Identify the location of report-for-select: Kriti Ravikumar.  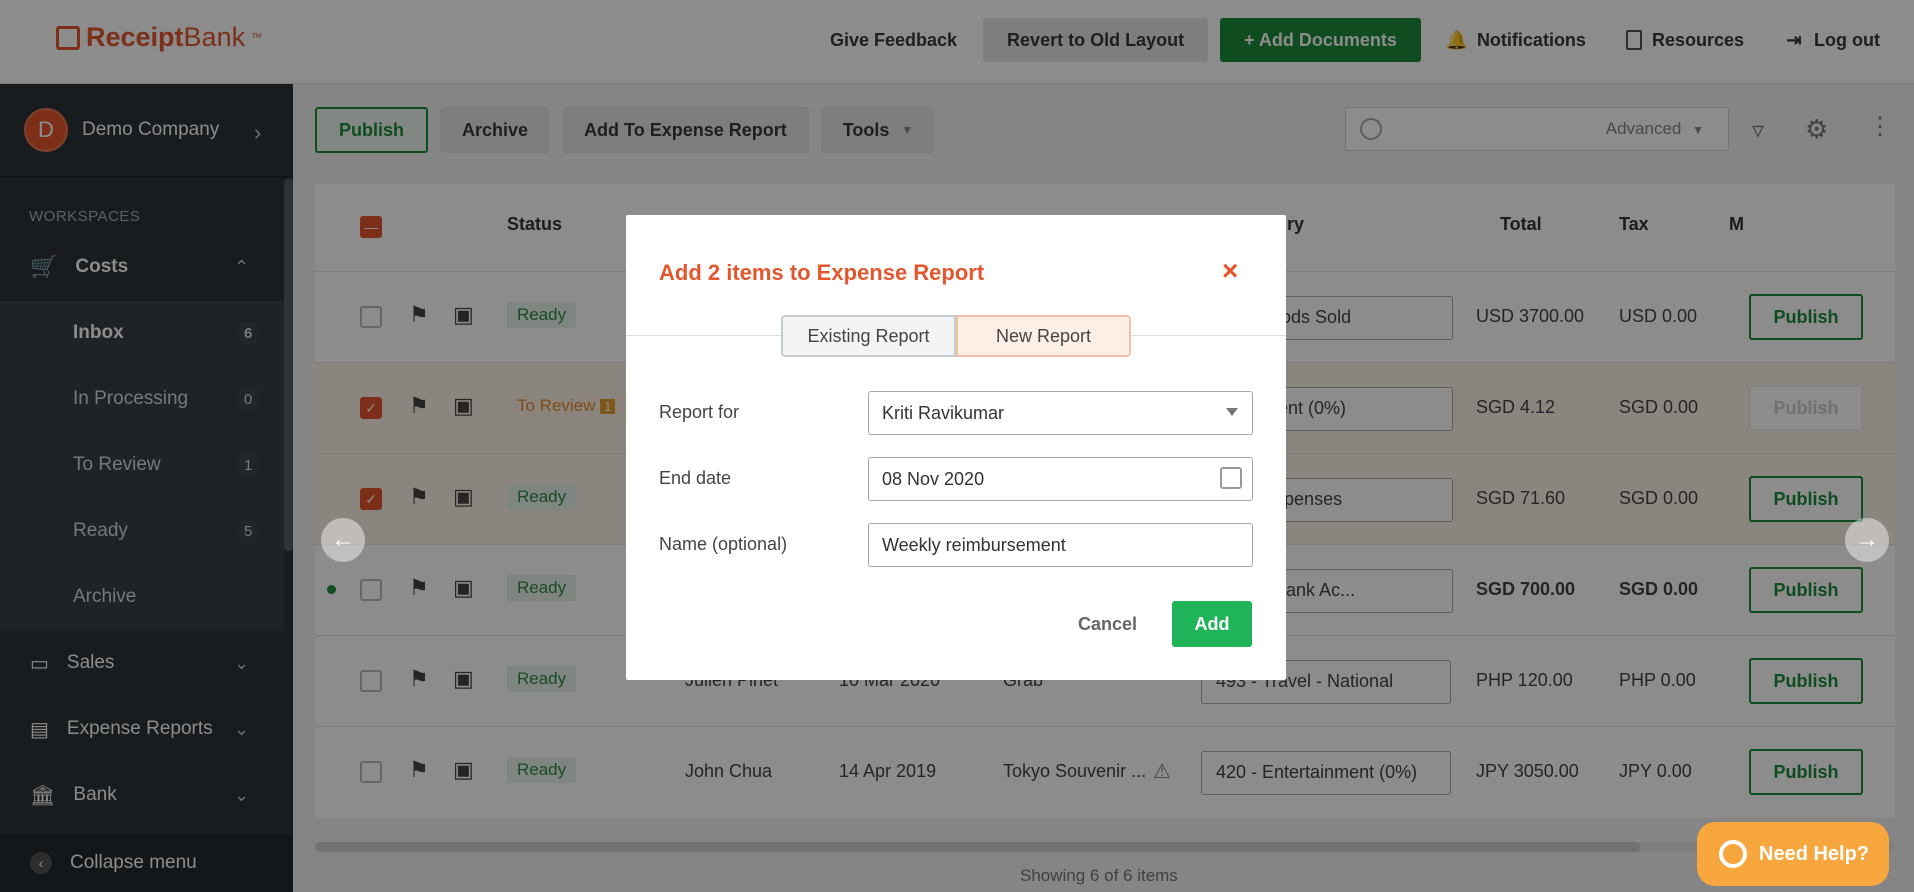
(1060, 413).